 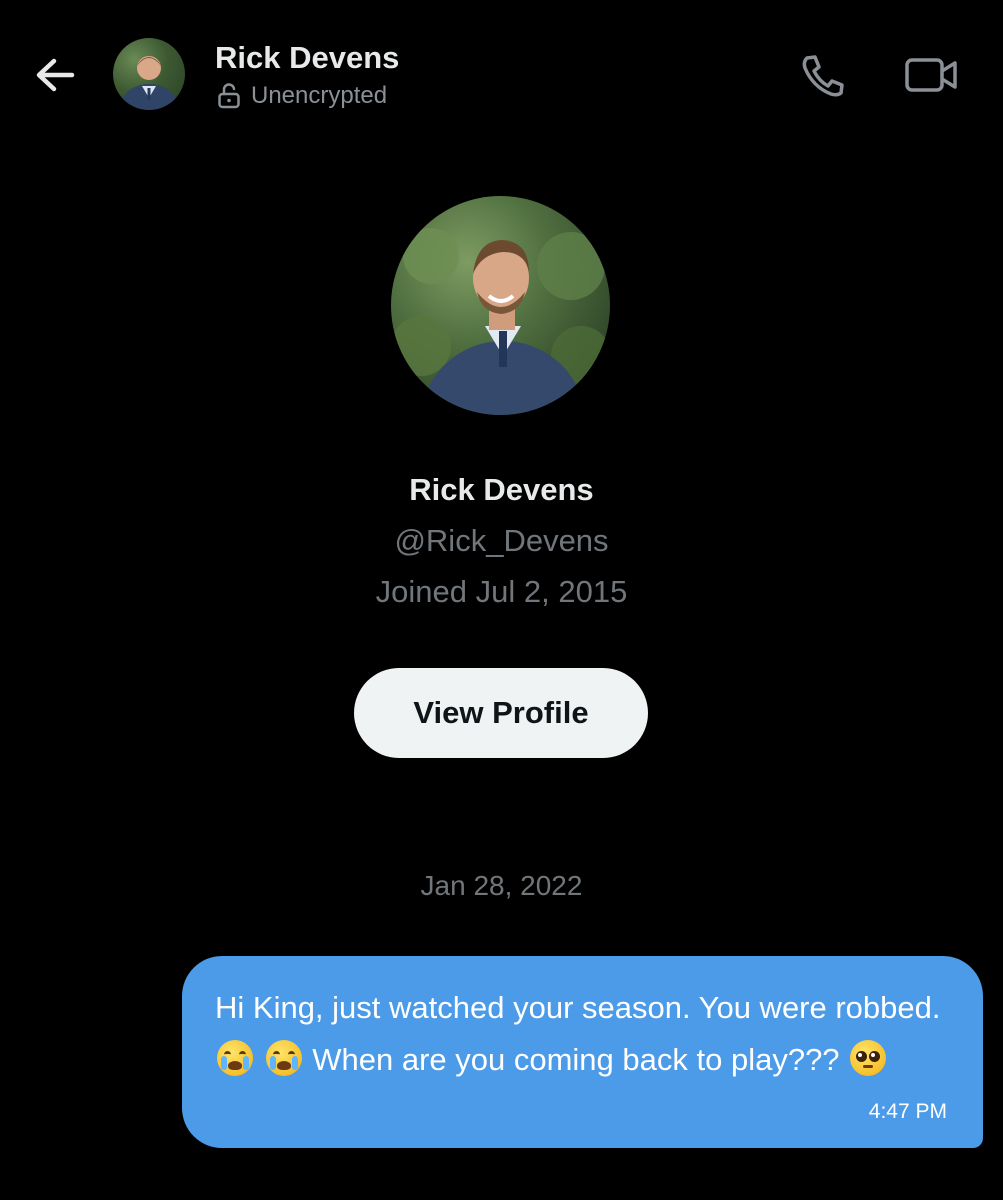 What do you see at coordinates (501, 885) in the screenshot?
I see `date-separator: Jan 28, 2022` at bounding box center [501, 885].